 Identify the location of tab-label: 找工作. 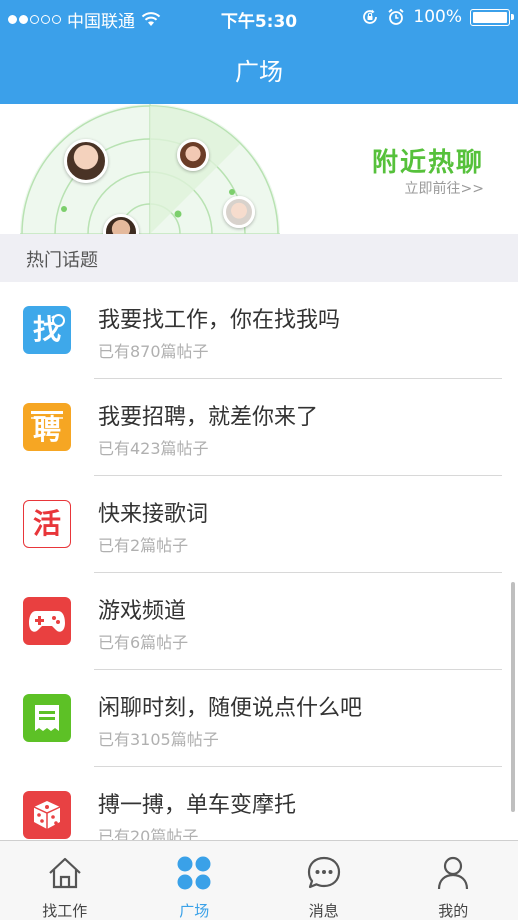
(65, 910).